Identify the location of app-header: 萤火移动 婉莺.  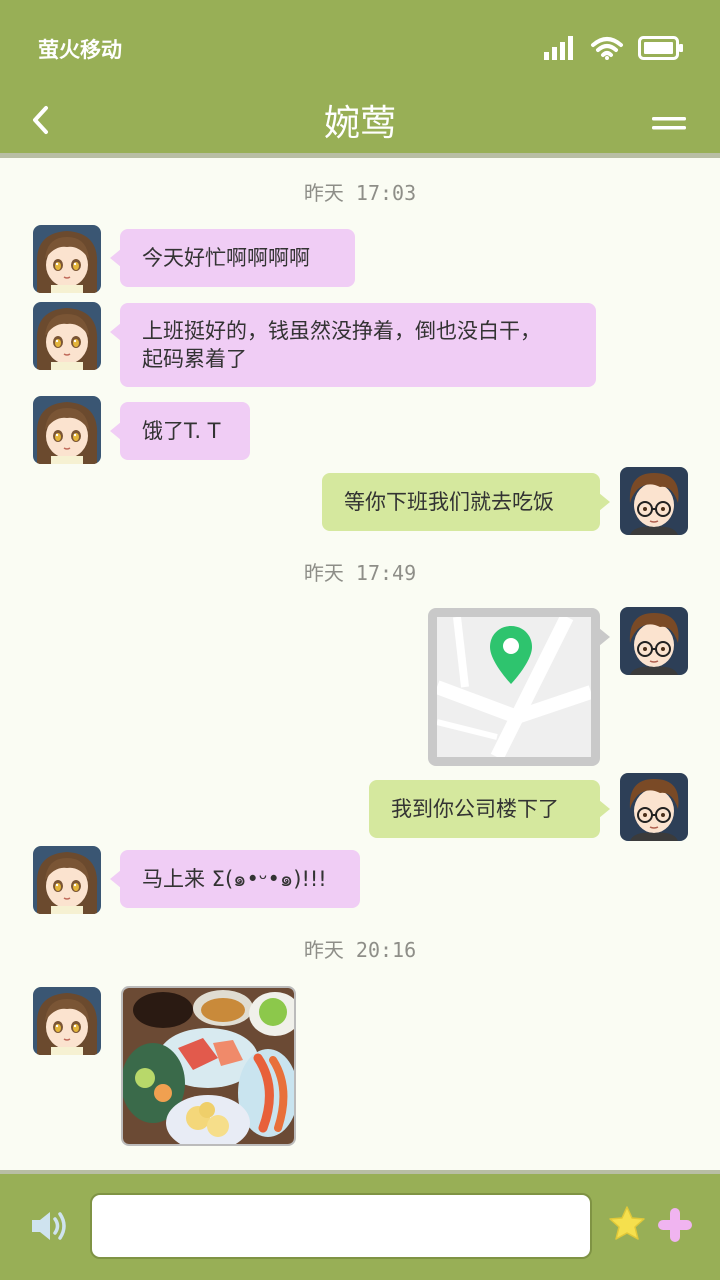
(360, 78).